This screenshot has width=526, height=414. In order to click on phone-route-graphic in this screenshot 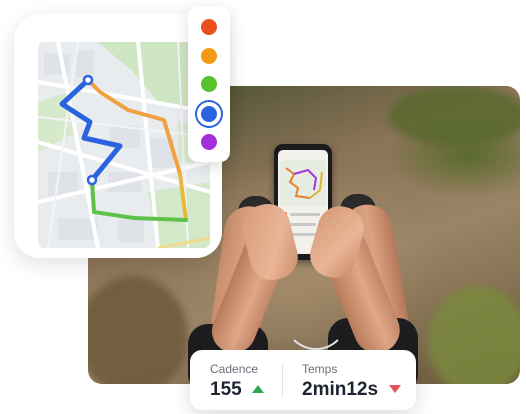, I will do `click(304, 183)`.